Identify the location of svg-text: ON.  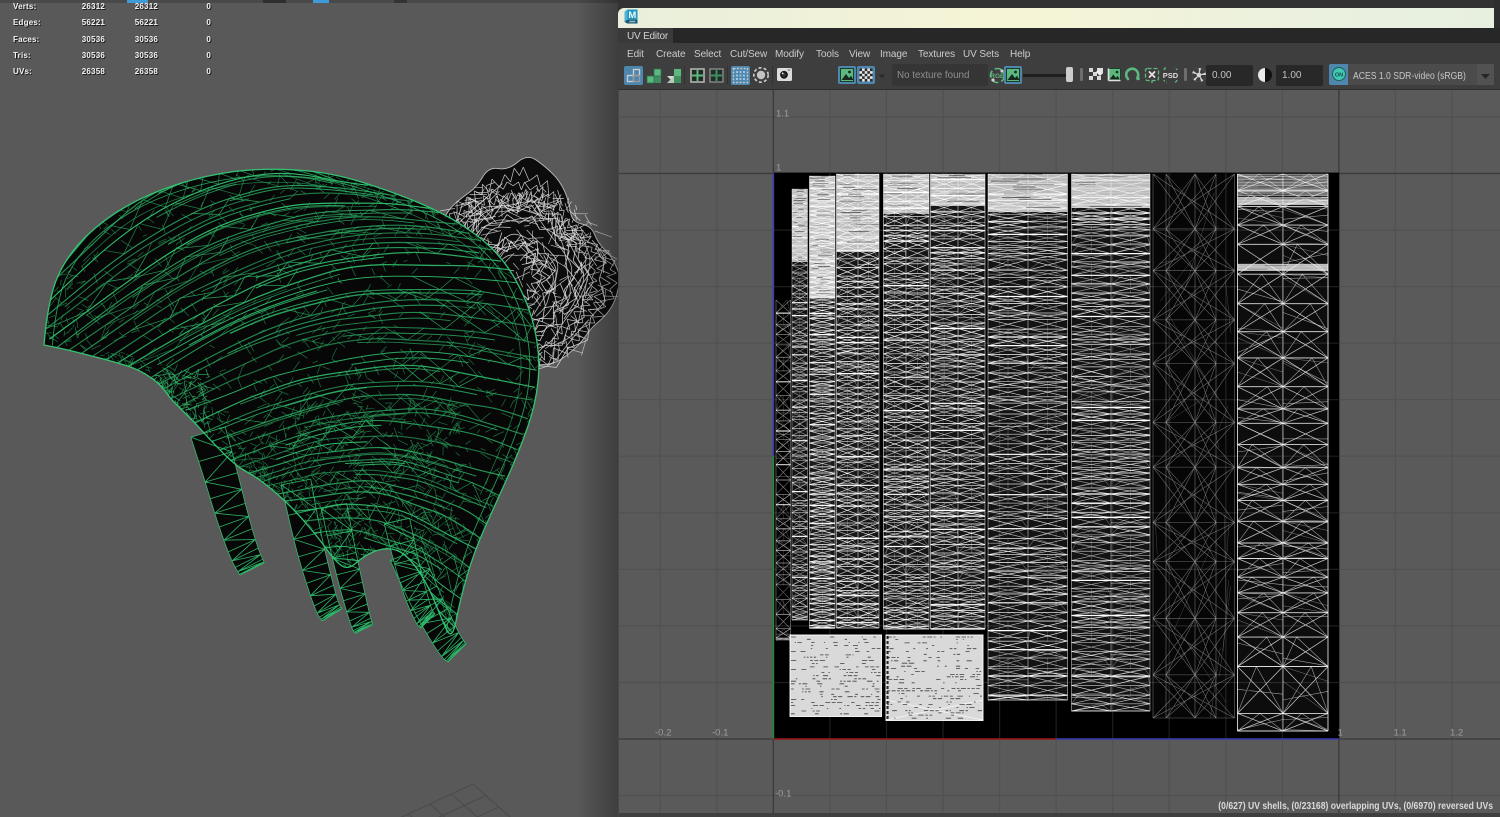
(1339, 76).